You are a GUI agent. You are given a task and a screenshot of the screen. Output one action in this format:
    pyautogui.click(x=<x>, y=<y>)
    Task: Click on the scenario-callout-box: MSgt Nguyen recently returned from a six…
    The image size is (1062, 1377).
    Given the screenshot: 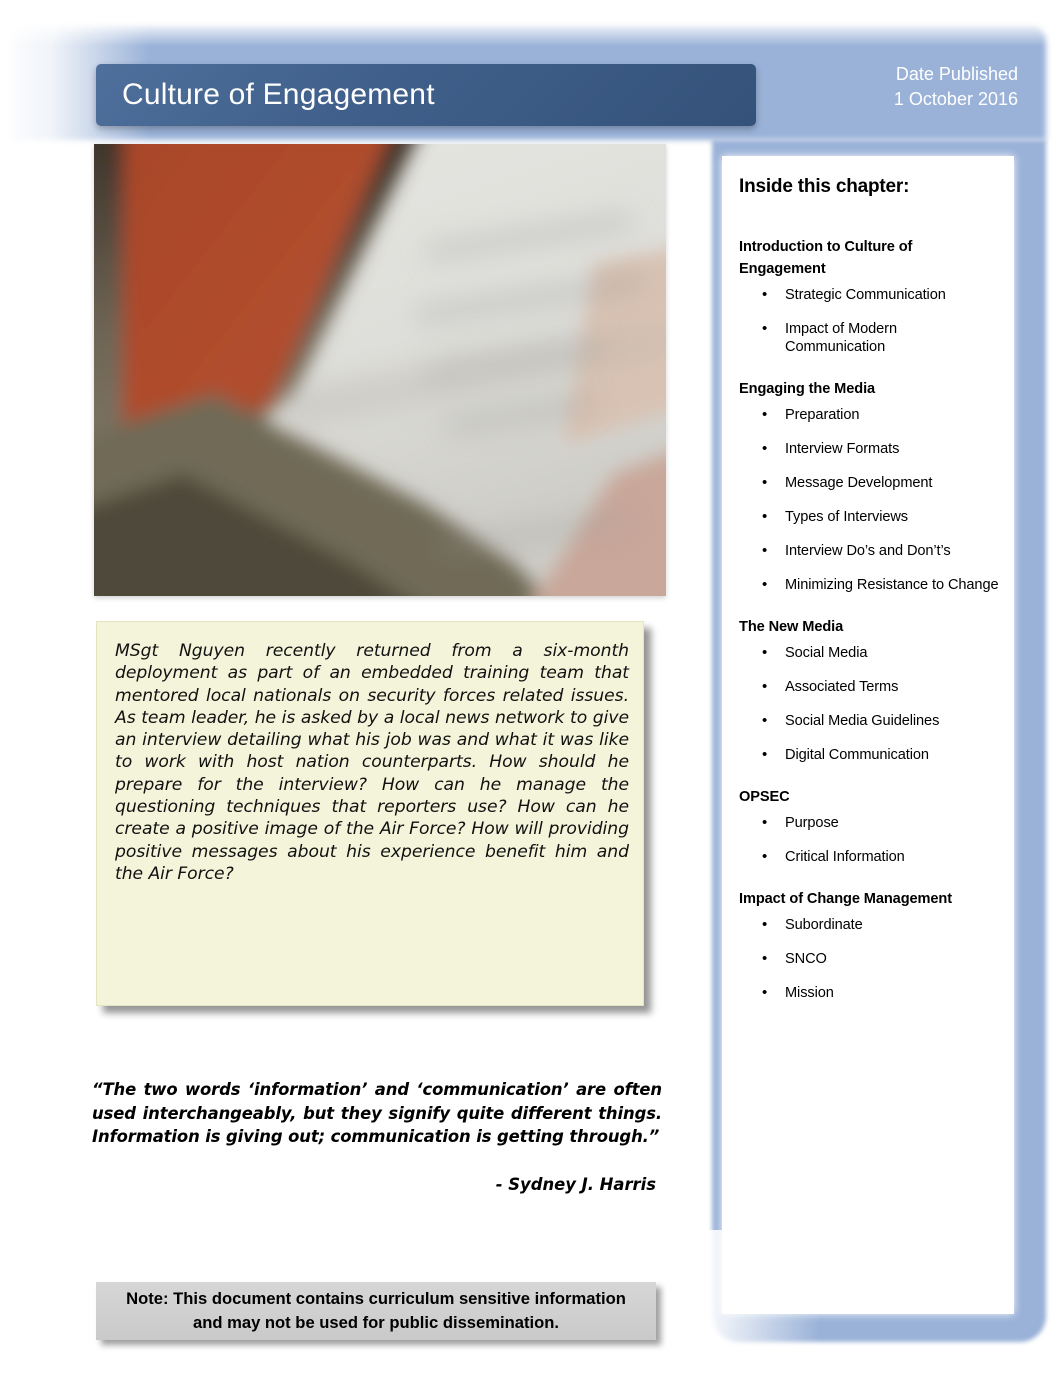 What is the action you would take?
    pyautogui.click(x=370, y=813)
    